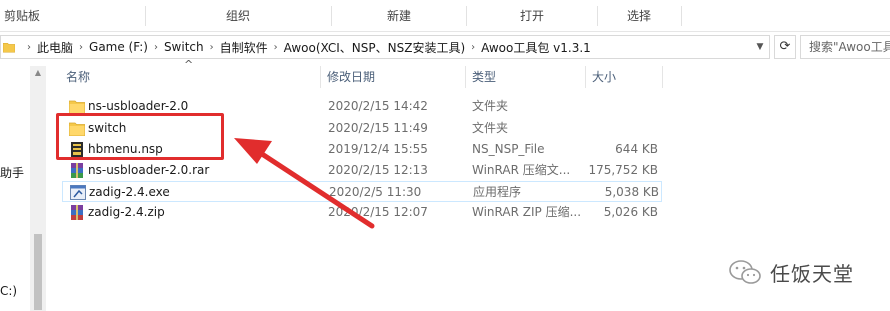  I want to click on file-size: 644 KB, so click(636, 149).